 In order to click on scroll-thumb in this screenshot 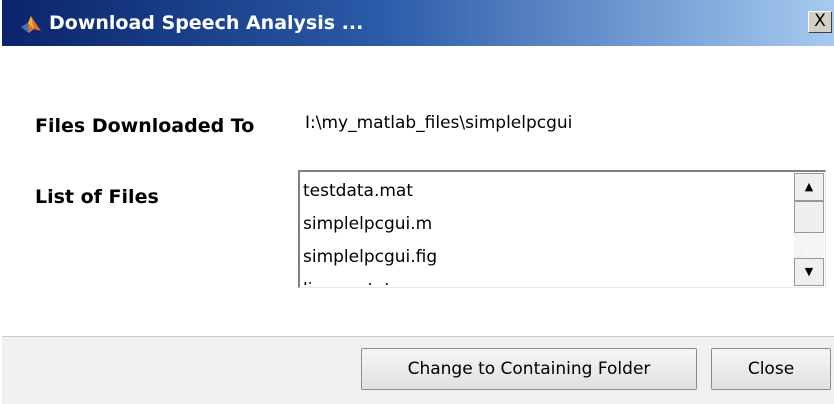, I will do `click(809, 217)`.